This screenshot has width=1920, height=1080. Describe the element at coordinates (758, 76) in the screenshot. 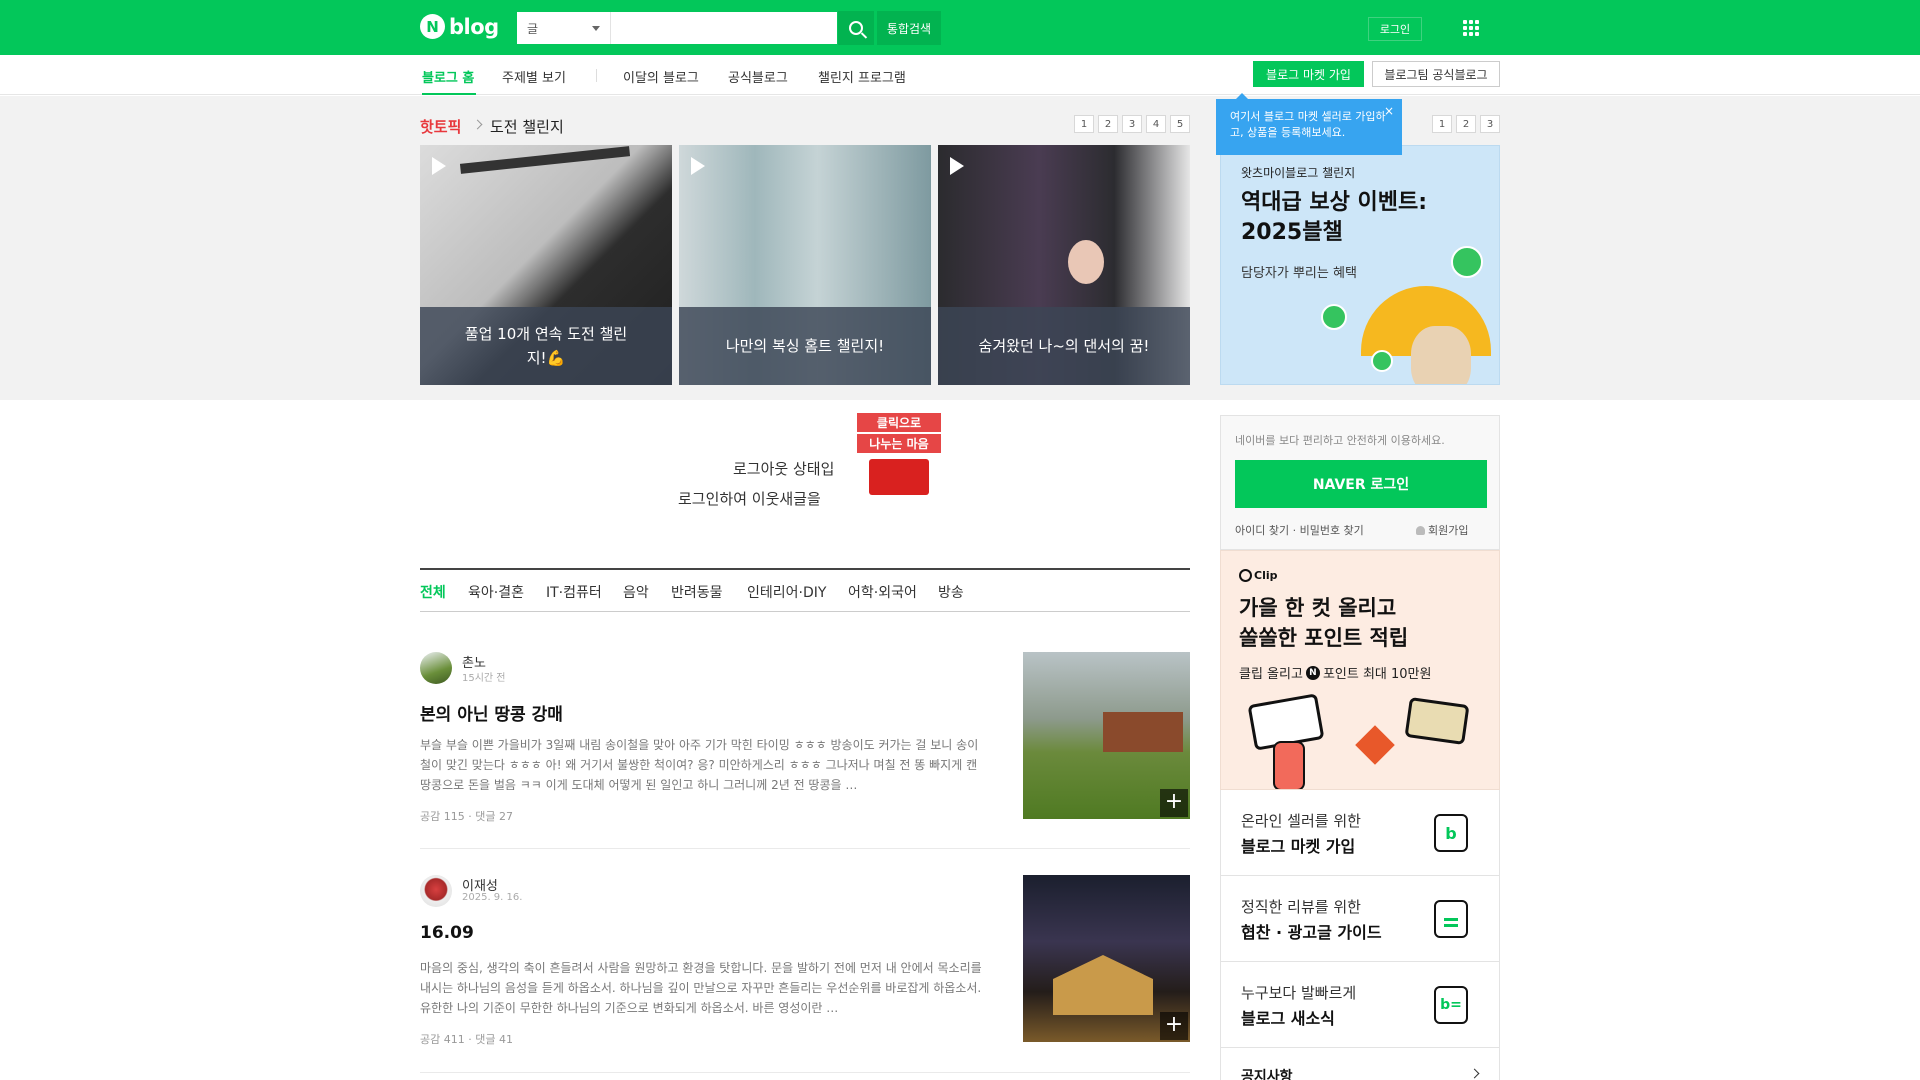

I see `nav-official-blog: 공식블로그` at that location.